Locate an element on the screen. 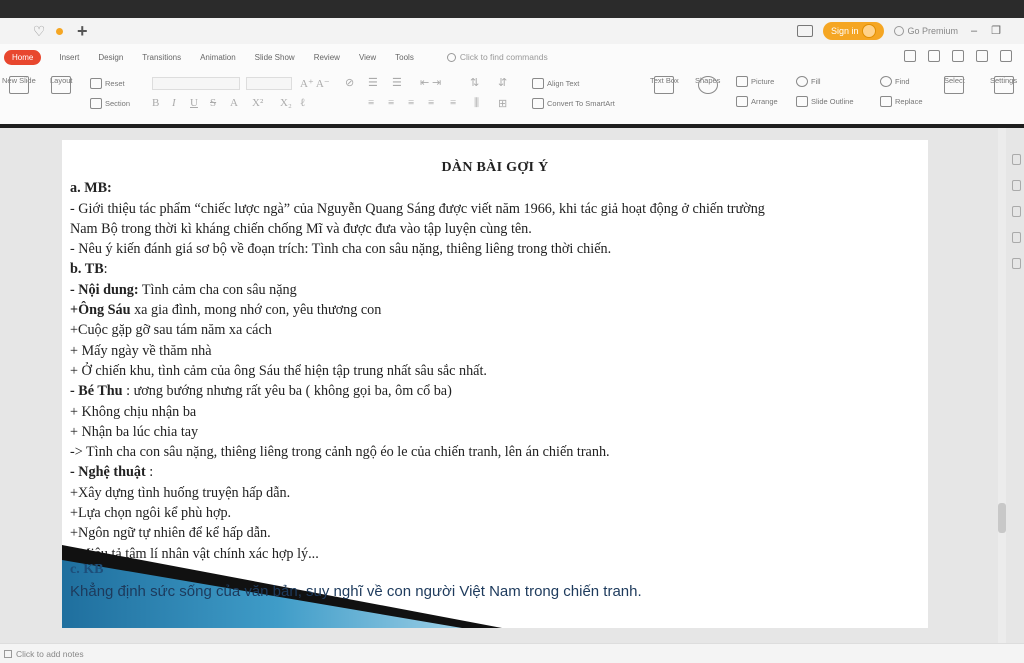 The image size is (1024, 663). justify-icon: ≡ is located at coordinates (431, 103).